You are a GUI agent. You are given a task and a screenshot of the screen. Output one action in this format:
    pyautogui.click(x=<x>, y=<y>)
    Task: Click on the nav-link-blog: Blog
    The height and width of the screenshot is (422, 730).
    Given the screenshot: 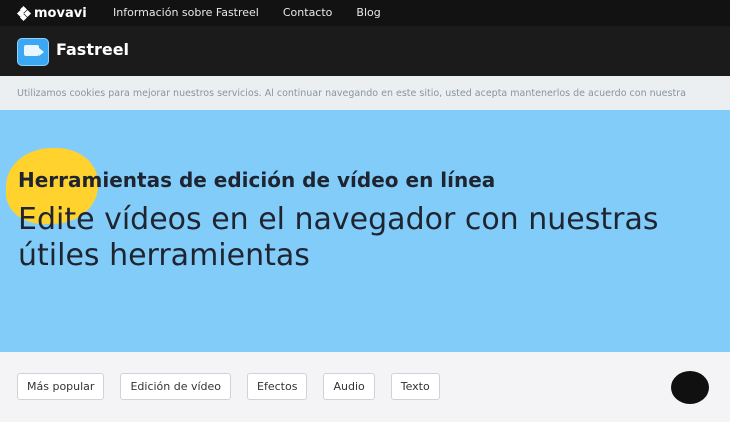 What is the action you would take?
    pyautogui.click(x=368, y=12)
    